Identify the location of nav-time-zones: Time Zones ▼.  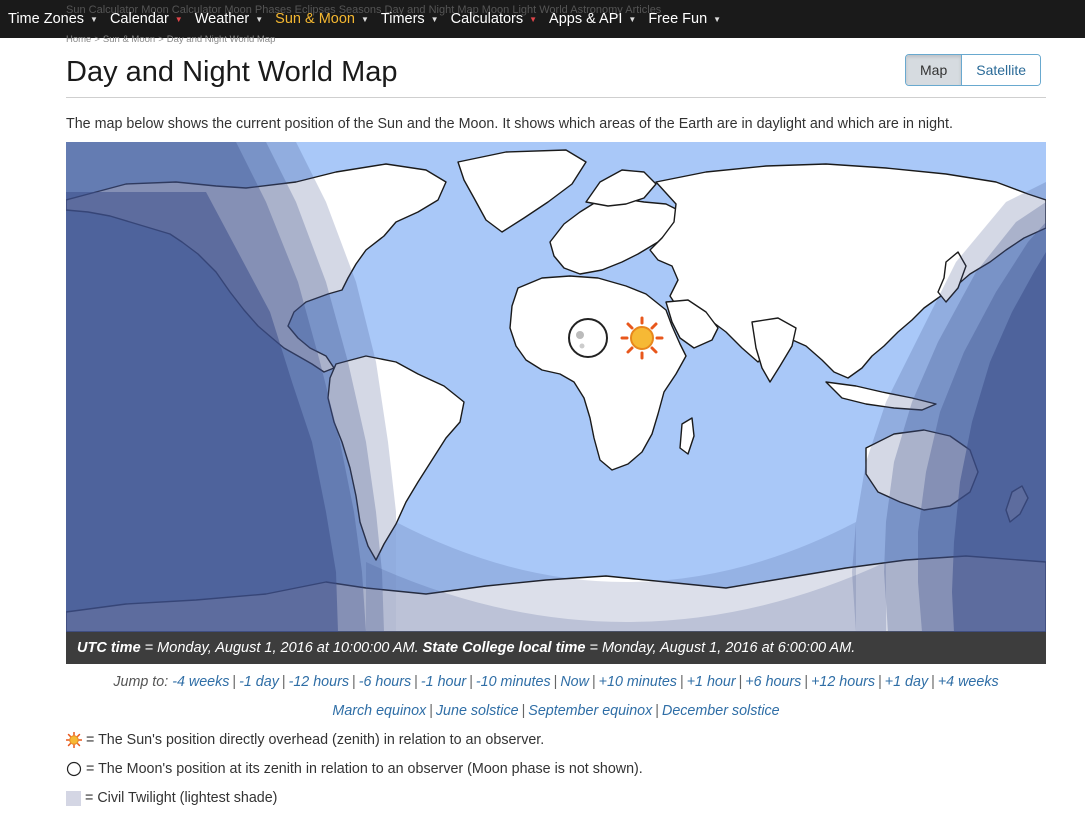
(51, 19).